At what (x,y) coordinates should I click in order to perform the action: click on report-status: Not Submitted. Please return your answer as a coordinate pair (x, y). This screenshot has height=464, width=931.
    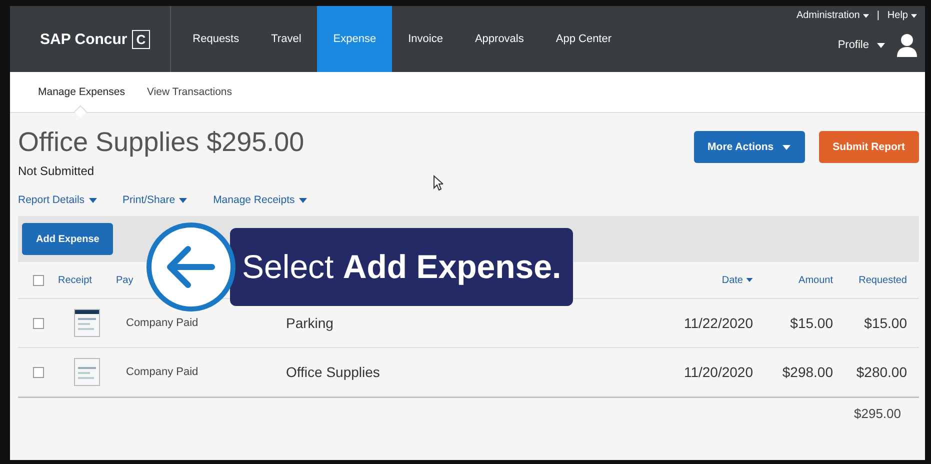
    Looking at the image, I should click on (57, 171).